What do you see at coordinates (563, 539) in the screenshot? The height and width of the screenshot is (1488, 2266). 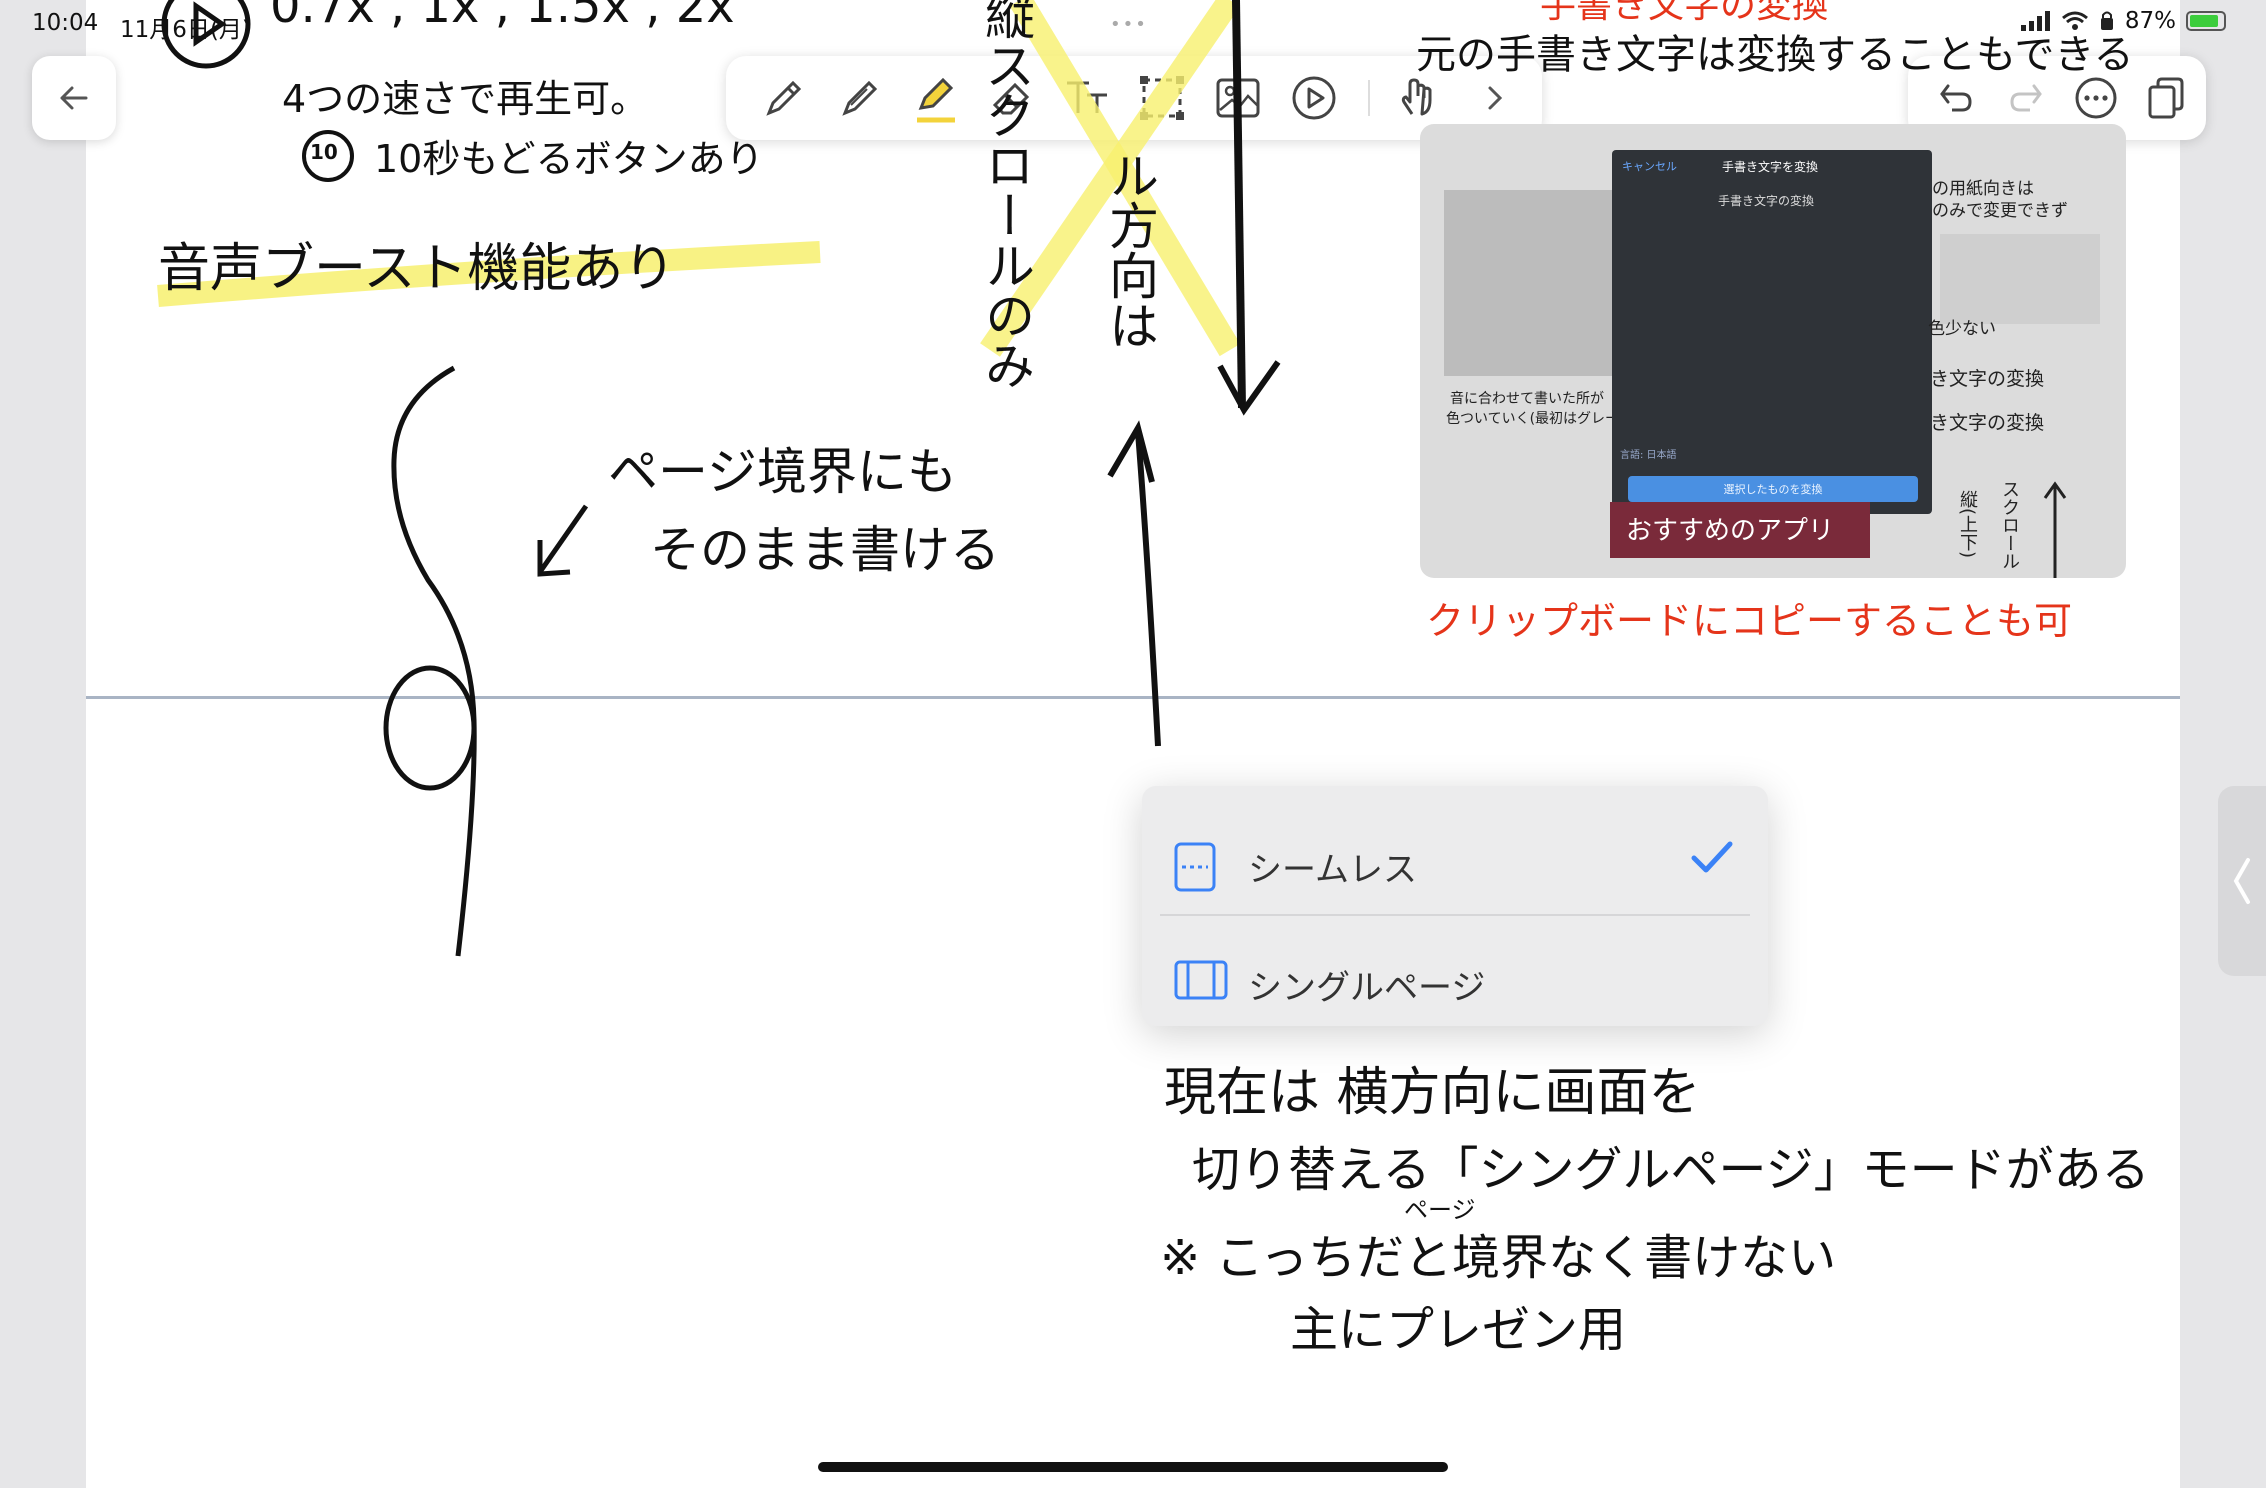 I see `diagonal-arrow-line` at bounding box center [563, 539].